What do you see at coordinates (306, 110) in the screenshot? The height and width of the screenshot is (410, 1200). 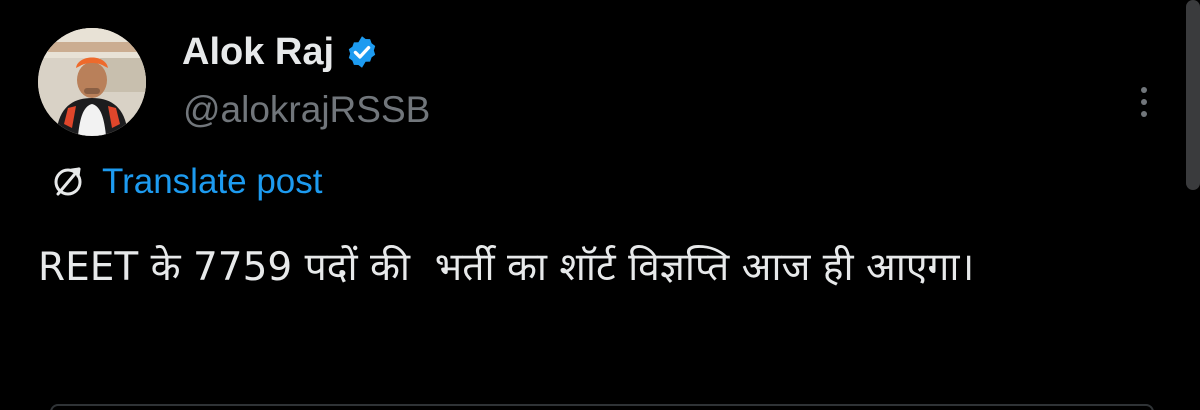 I see `author-handle: @alokrajRSSB` at bounding box center [306, 110].